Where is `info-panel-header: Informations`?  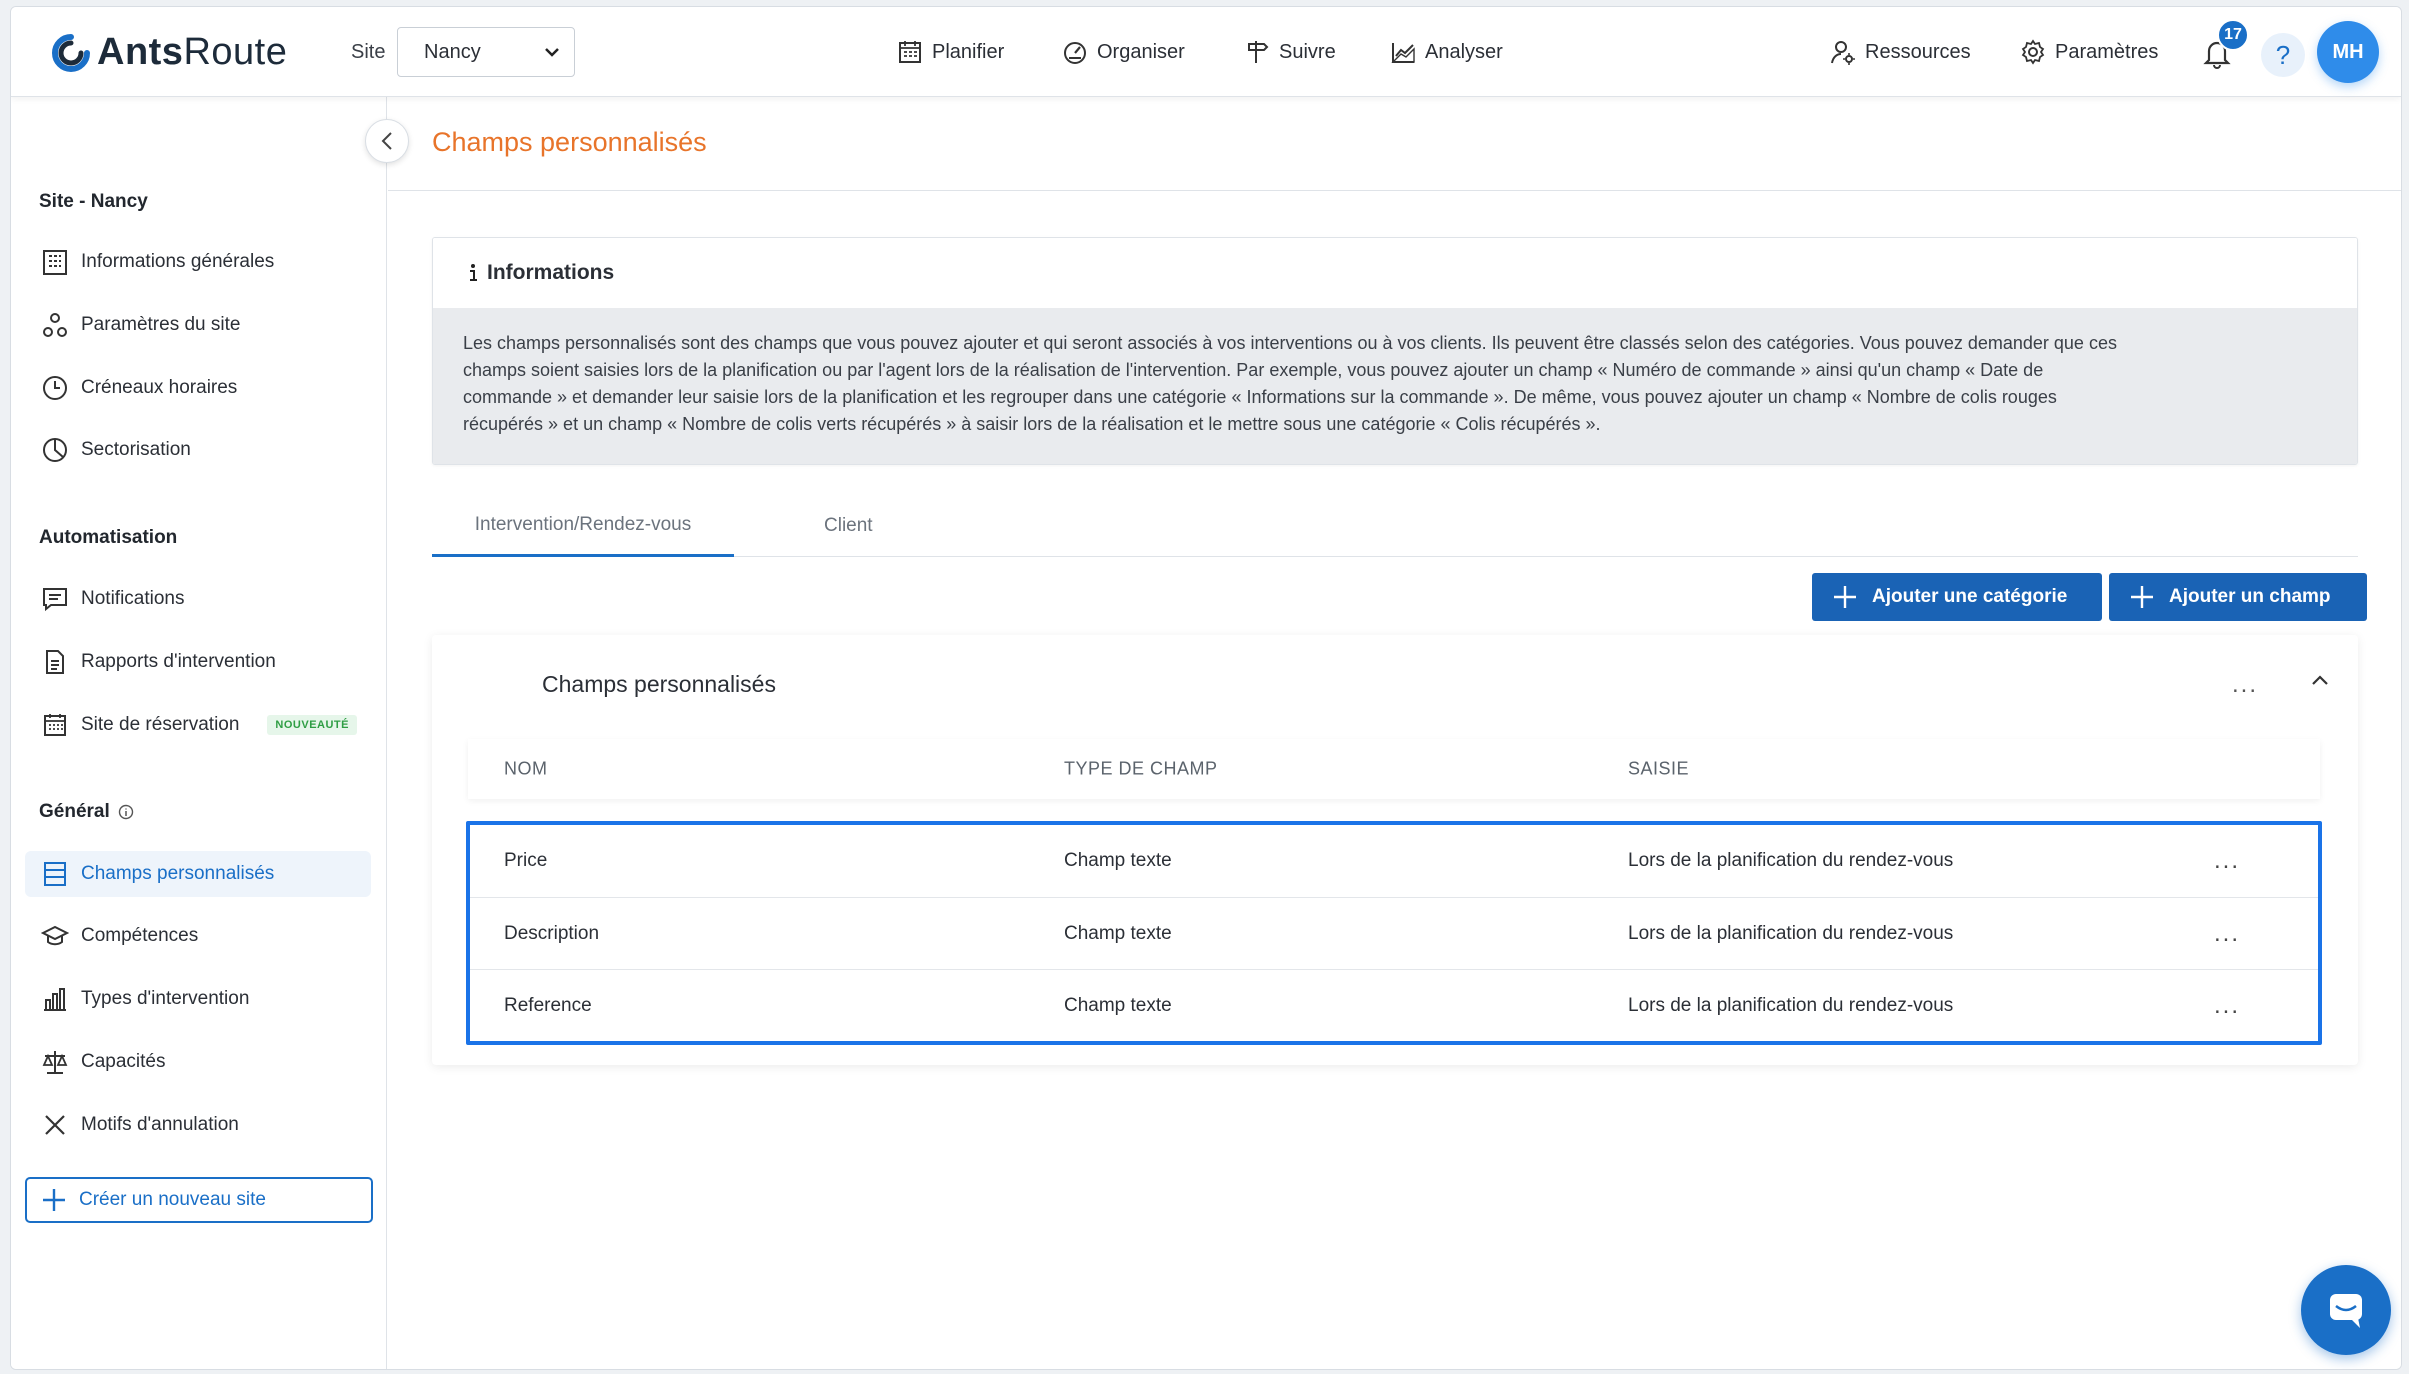
info-panel-header: Informations is located at coordinates (1395, 273).